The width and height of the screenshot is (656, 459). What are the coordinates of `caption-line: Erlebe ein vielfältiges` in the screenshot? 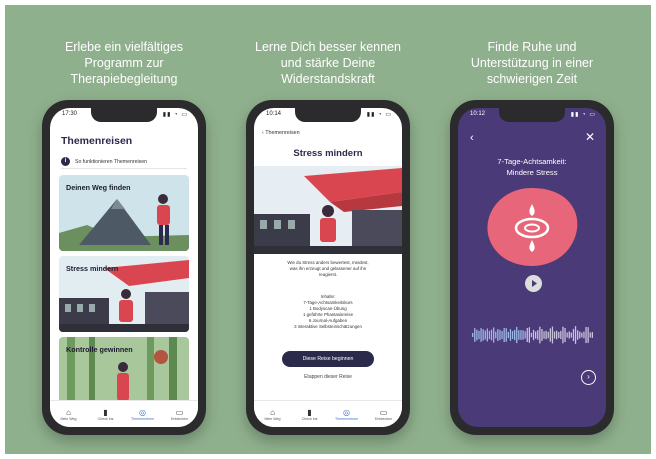 It's located at (124, 47).